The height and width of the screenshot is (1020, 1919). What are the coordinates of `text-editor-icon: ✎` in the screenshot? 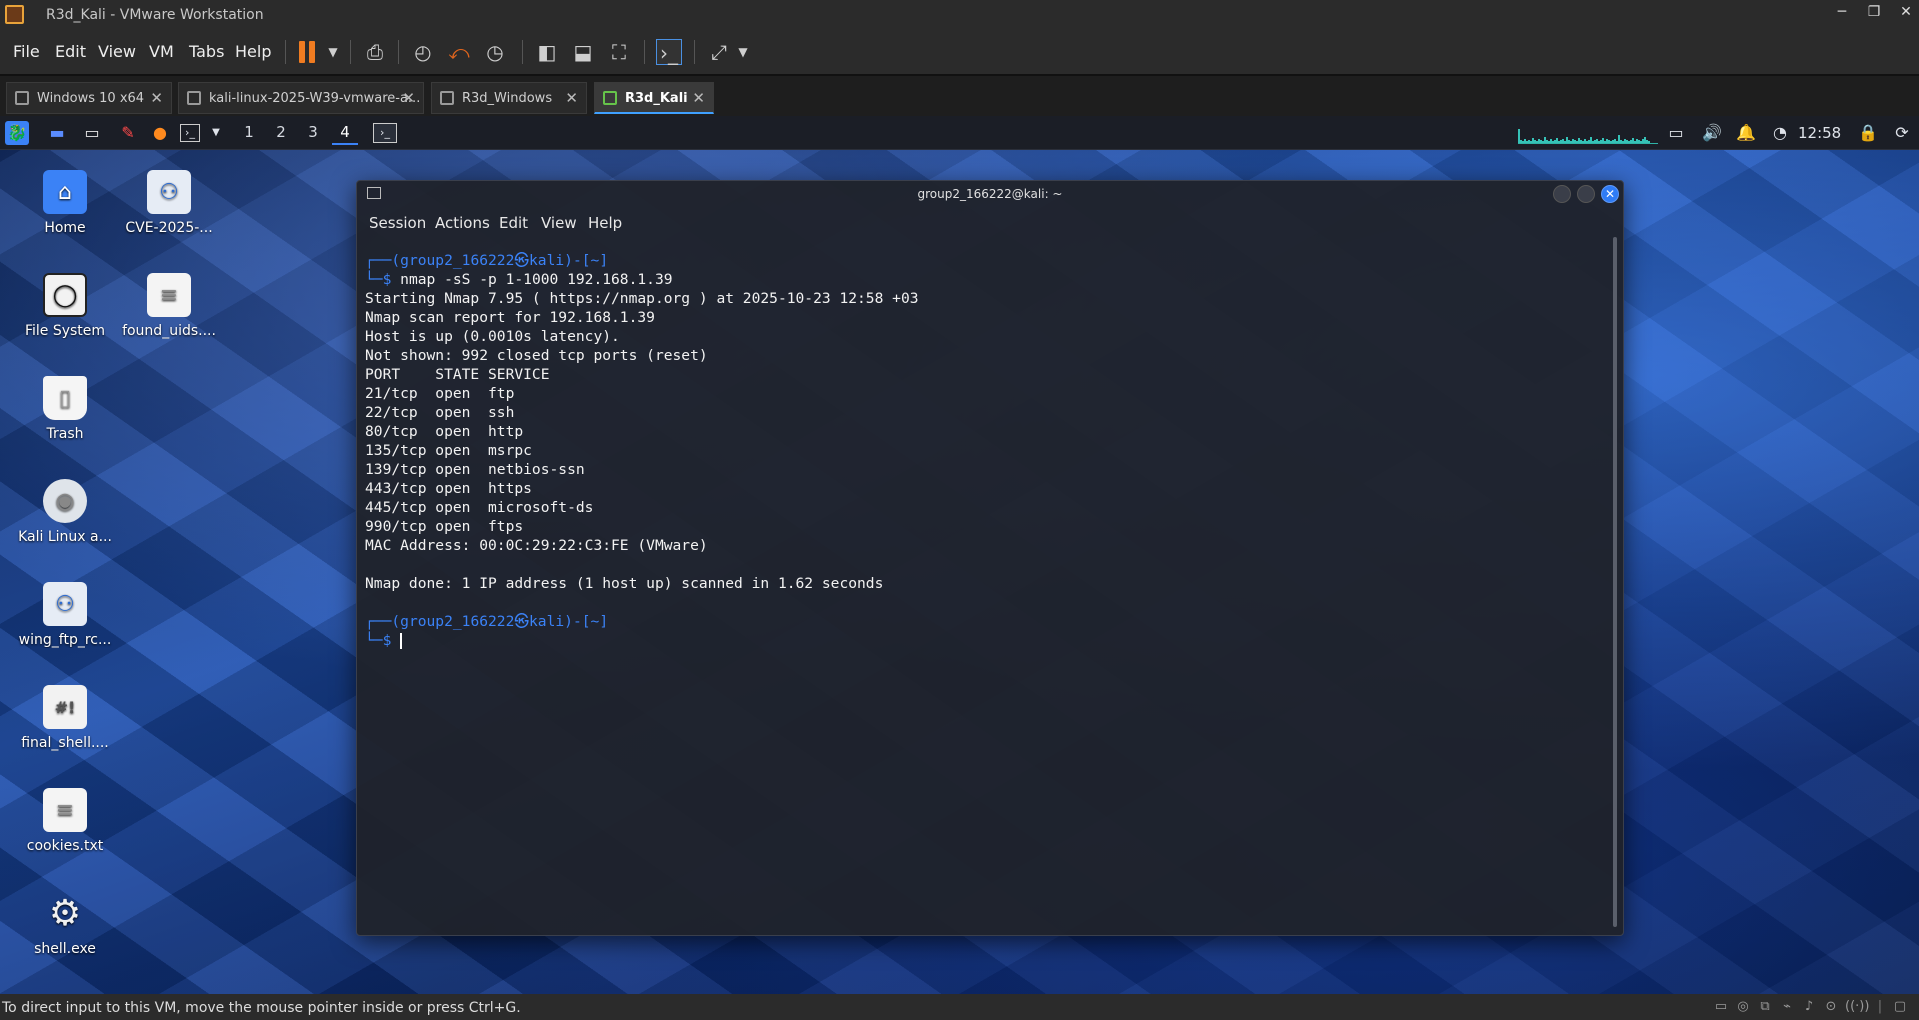 It's located at (128, 133).